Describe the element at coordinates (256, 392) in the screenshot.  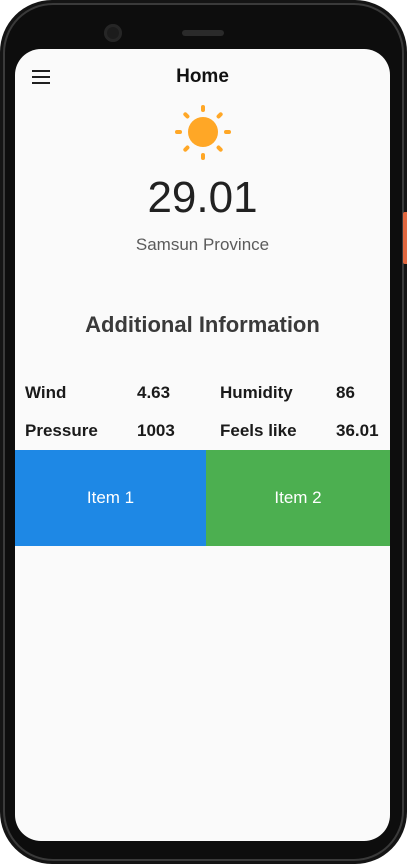
I see `humidity-label: Humidity` at that location.